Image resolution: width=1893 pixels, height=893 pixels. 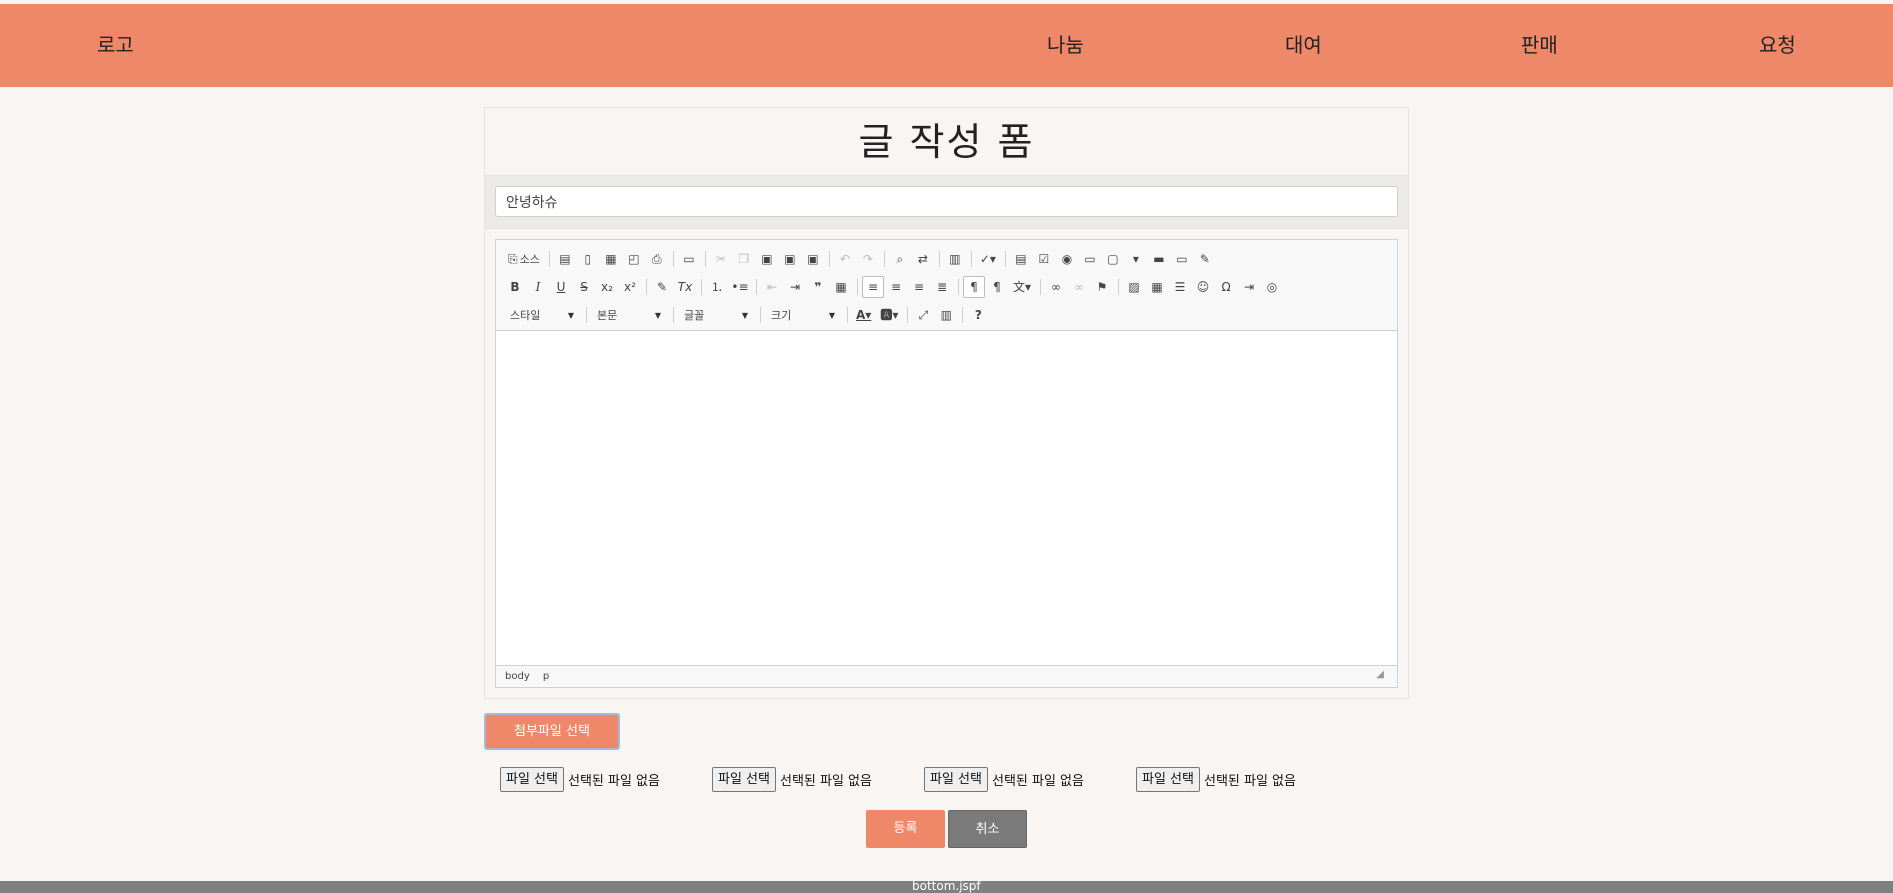 What do you see at coordinates (1539, 45) in the screenshot?
I see `nav-sell: 판매` at bounding box center [1539, 45].